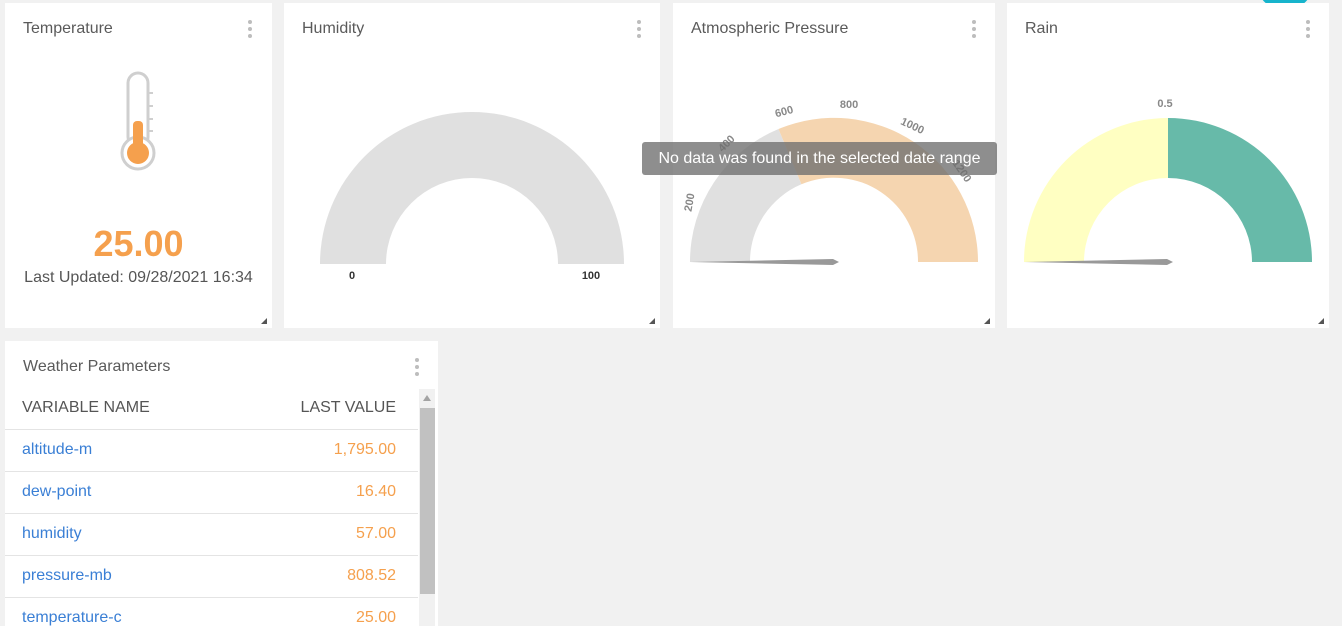  I want to click on last-value: 1,795.00, so click(364, 449).